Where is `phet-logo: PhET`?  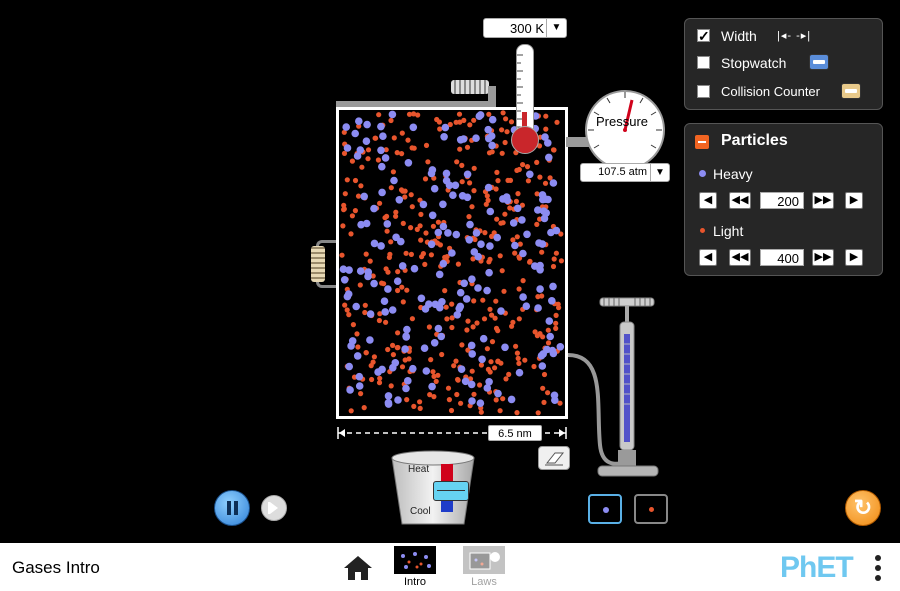
phet-logo: PhET is located at coordinates (817, 568).